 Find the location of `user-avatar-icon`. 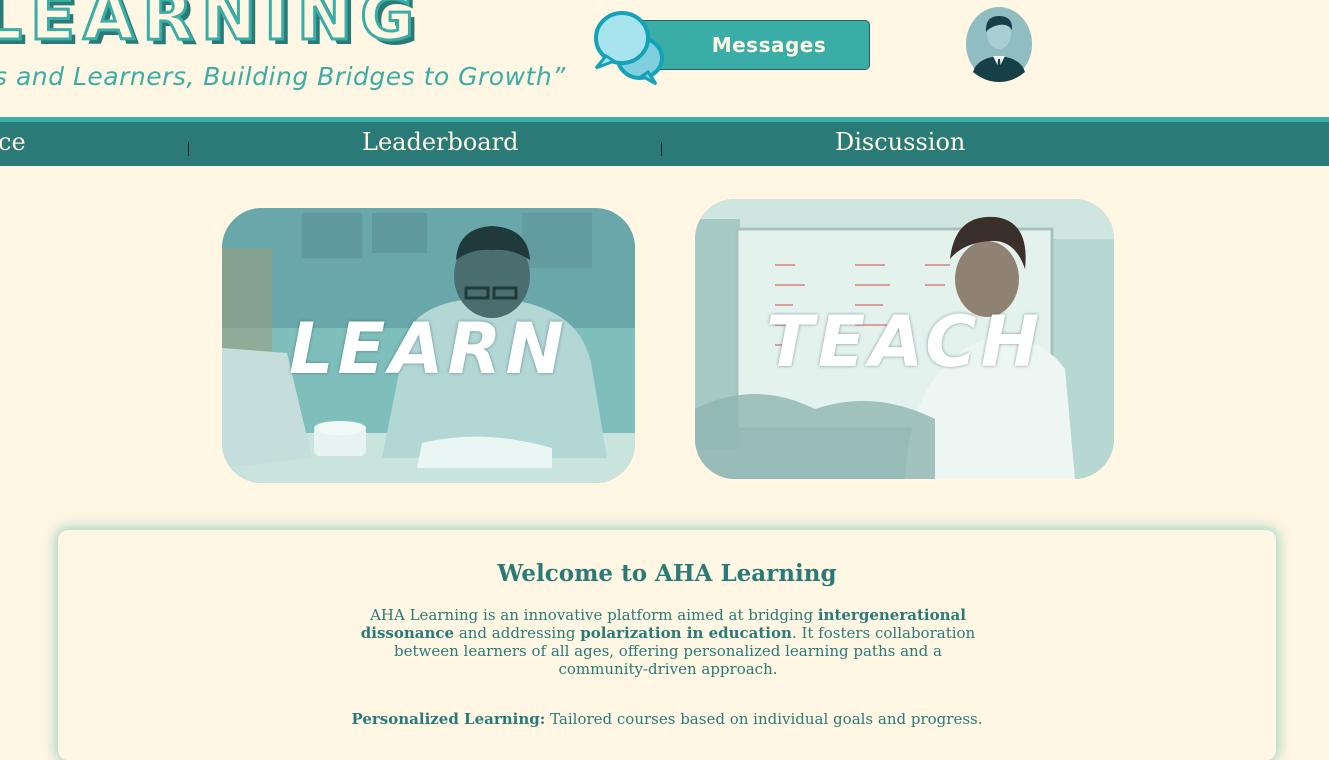

user-avatar-icon is located at coordinates (999, 44).